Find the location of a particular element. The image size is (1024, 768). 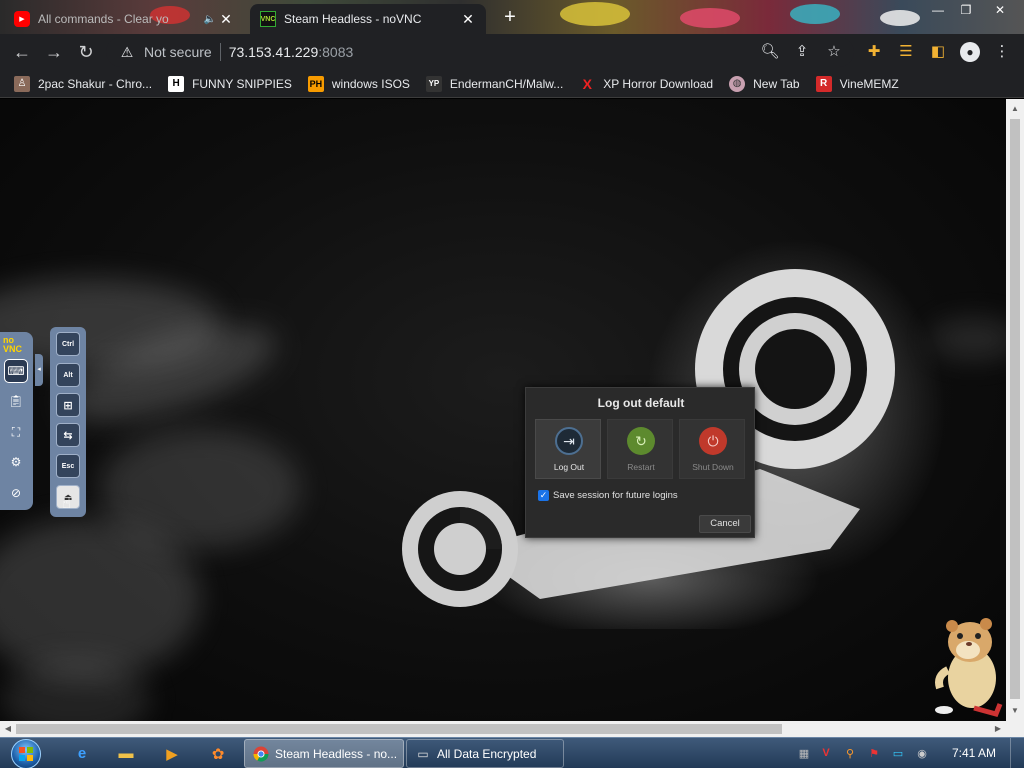

speaker-icon: 🔈 is located at coordinates (210, 19).